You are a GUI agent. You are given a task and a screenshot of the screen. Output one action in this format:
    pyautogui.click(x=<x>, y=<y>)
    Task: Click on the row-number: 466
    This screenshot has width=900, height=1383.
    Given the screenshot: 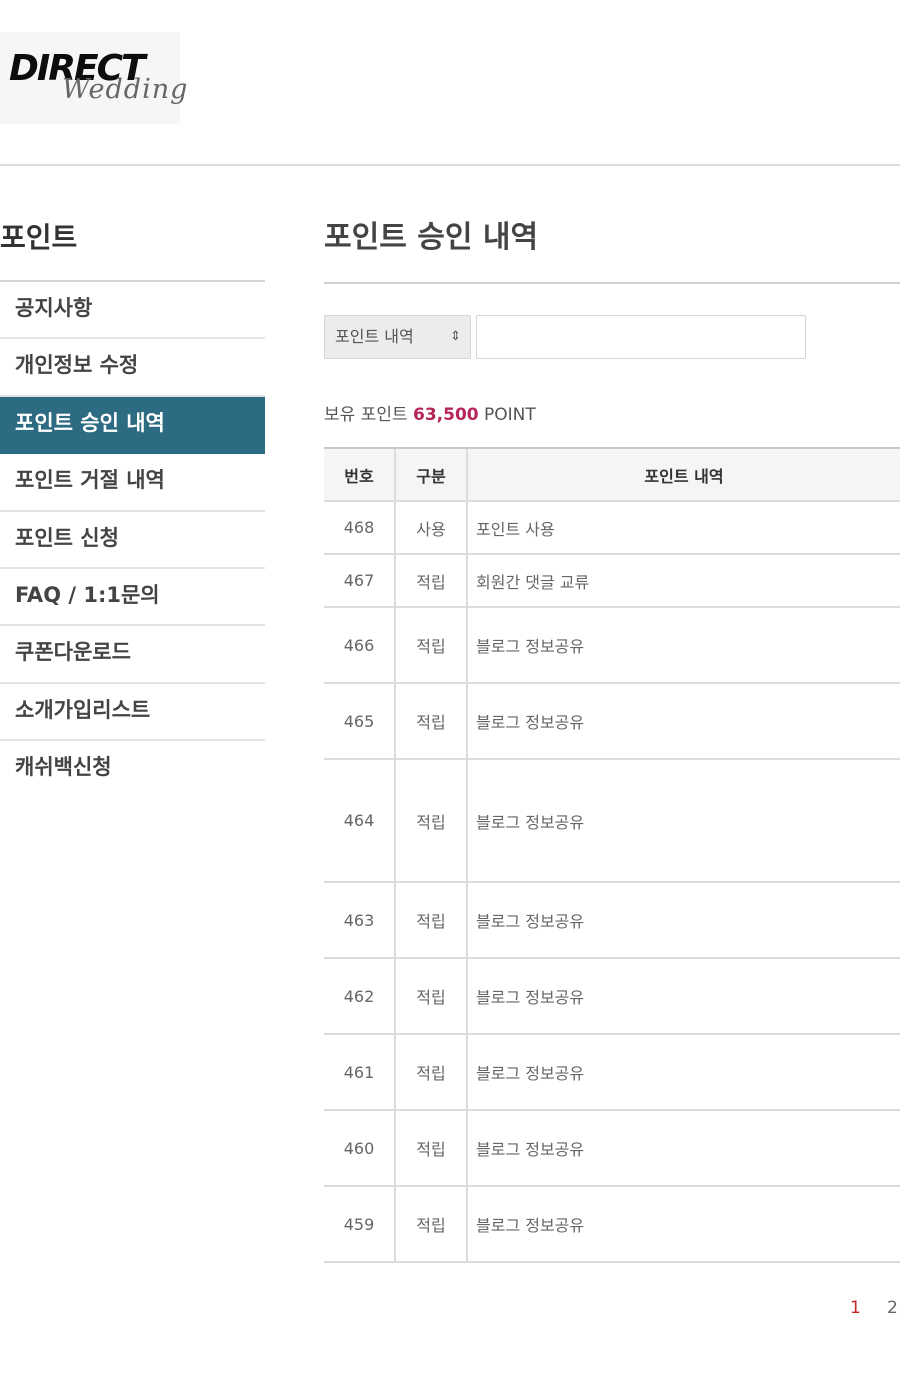 What is the action you would take?
    pyautogui.click(x=360, y=645)
    